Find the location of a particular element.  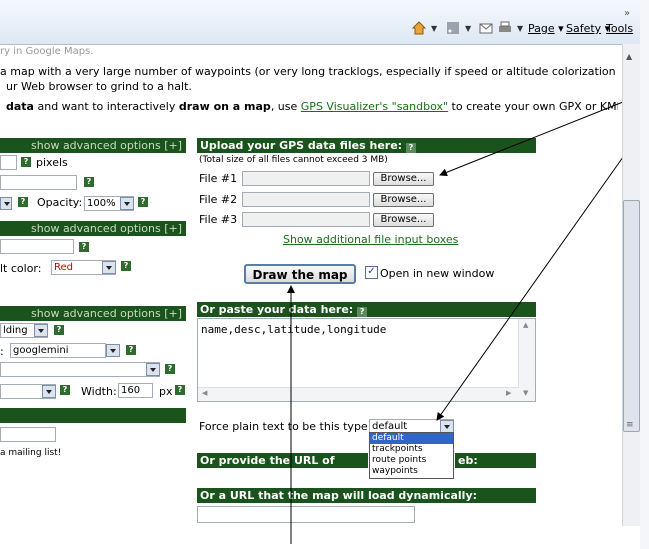

arrow-to-browse is located at coordinates (534, 138).